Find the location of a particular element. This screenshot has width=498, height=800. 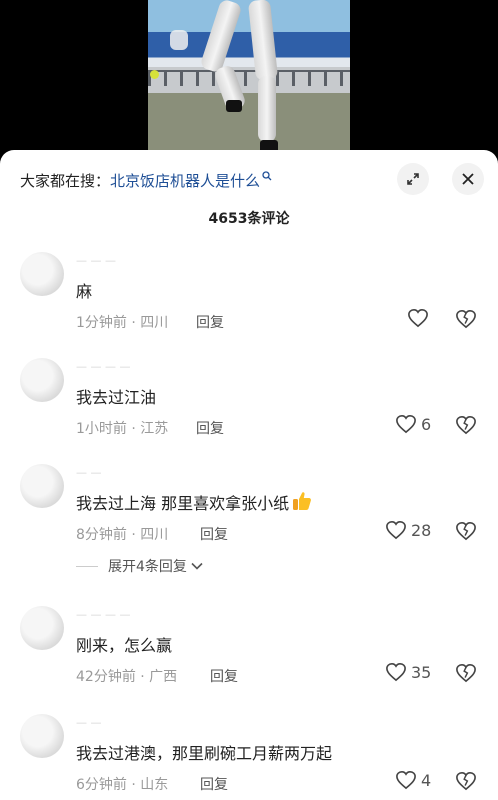

robot-leg-left is located at coordinates (221, 37).